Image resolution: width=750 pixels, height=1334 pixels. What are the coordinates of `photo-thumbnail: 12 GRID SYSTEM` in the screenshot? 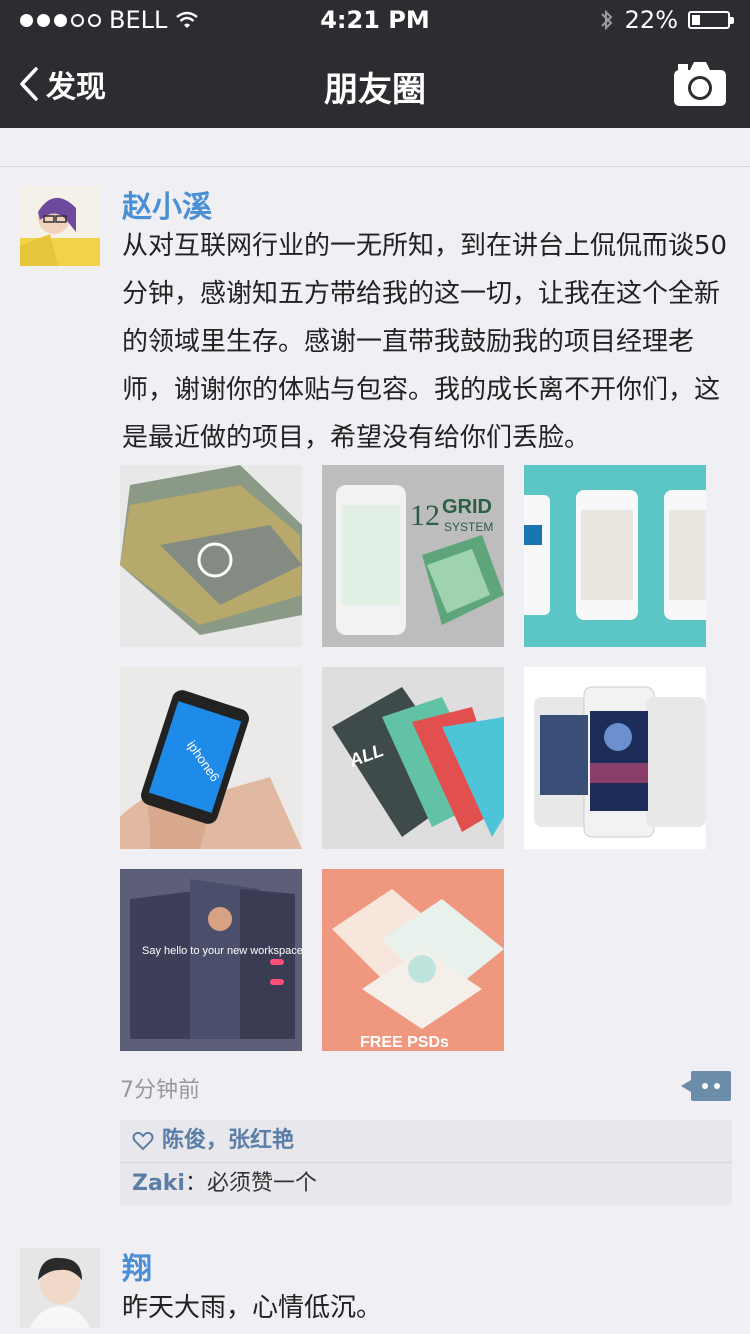 It's located at (413, 556).